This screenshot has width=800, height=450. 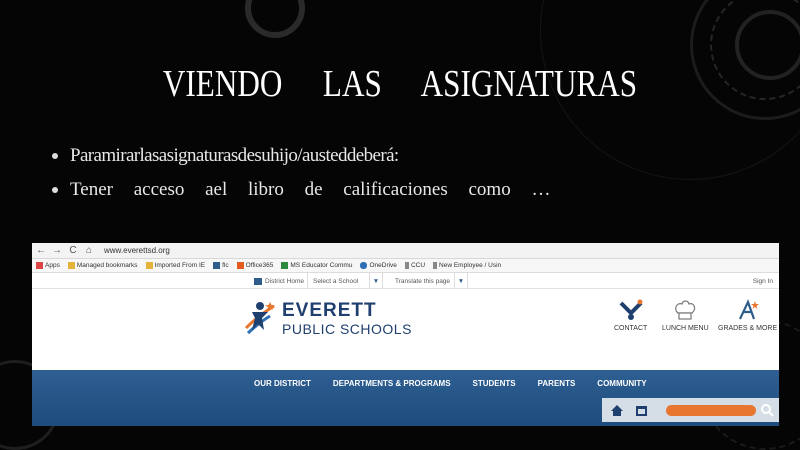 I want to click on bookmark-label: New Employee / Usin, so click(x=470, y=265).